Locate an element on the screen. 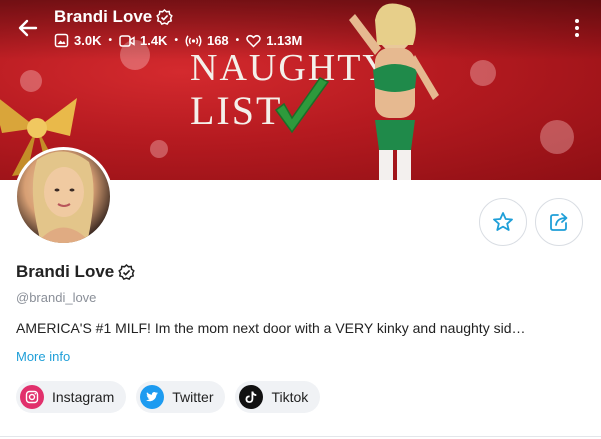 The width and height of the screenshot is (601, 439). share-icon is located at coordinates (559, 222).